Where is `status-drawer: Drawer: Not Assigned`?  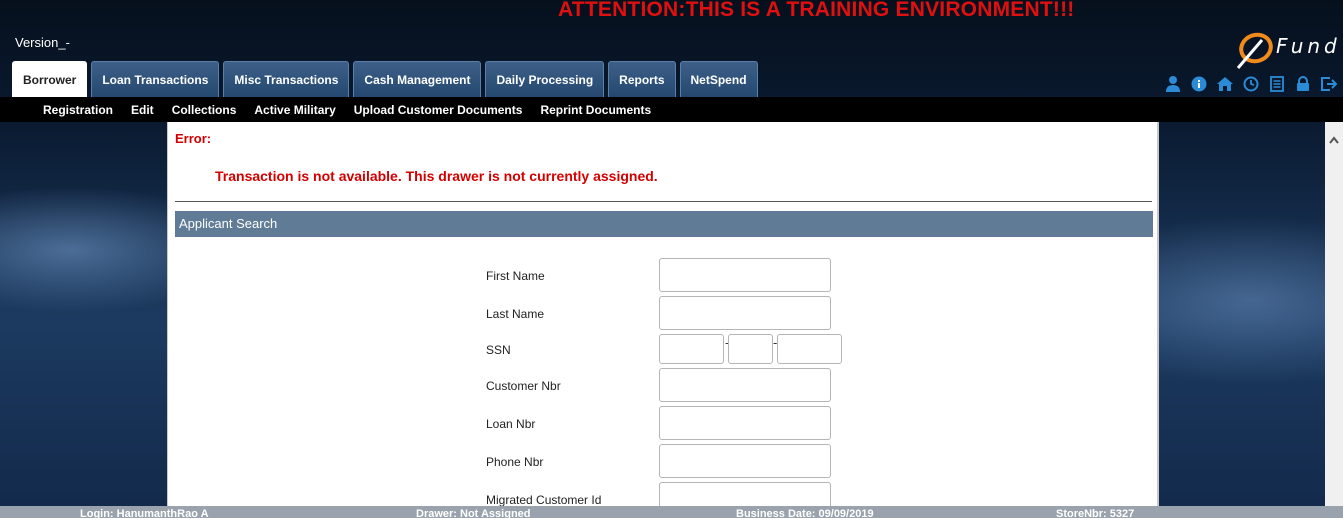
status-drawer: Drawer: Not Assigned is located at coordinates (473, 513).